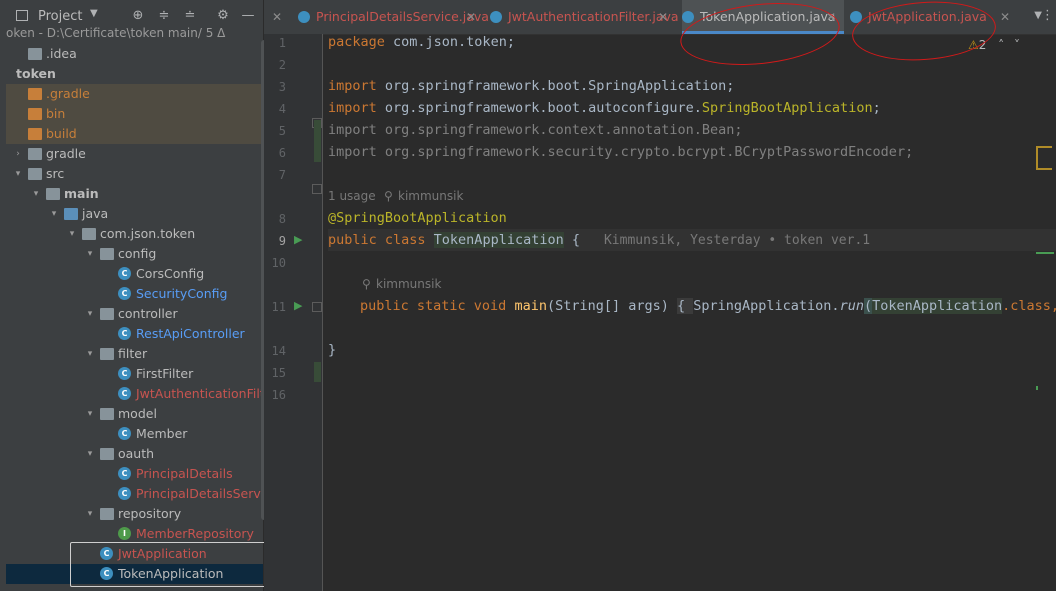 The width and height of the screenshot is (1056, 591). I want to click on tree-item-label: FirstFilter, so click(165, 373).